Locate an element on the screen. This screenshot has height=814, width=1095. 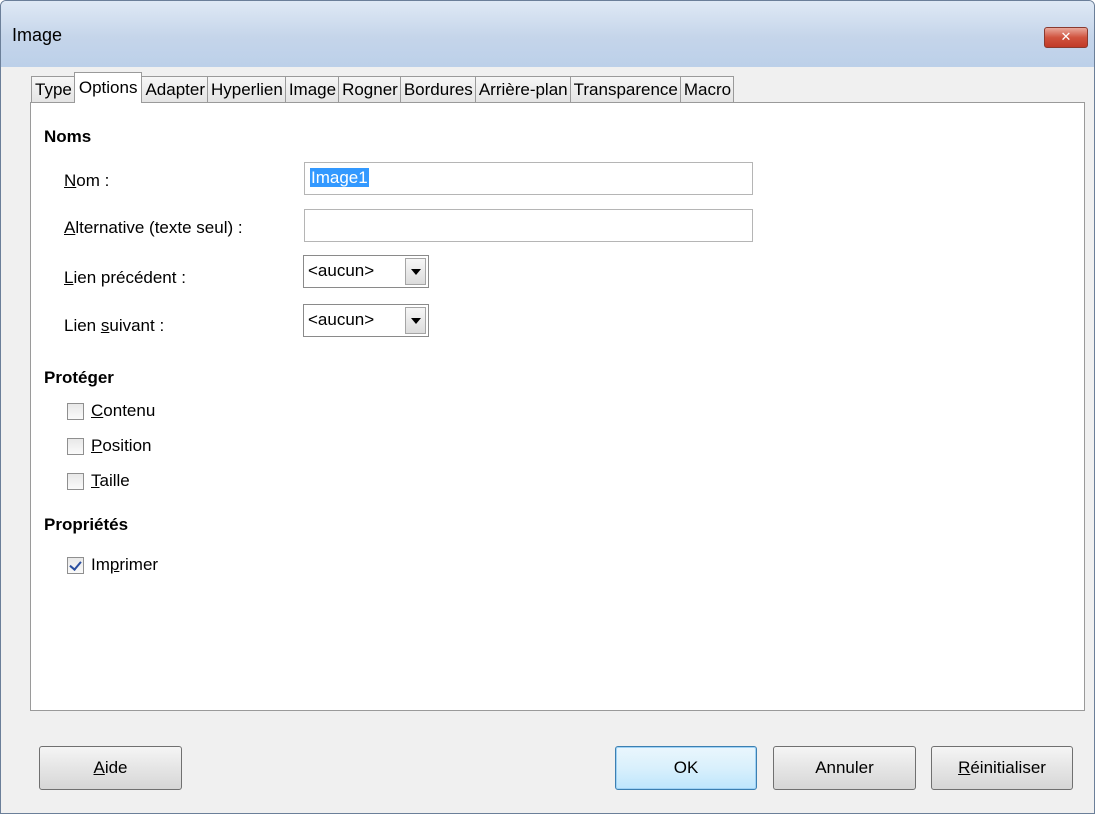
tab-image: Image is located at coordinates (312, 89).